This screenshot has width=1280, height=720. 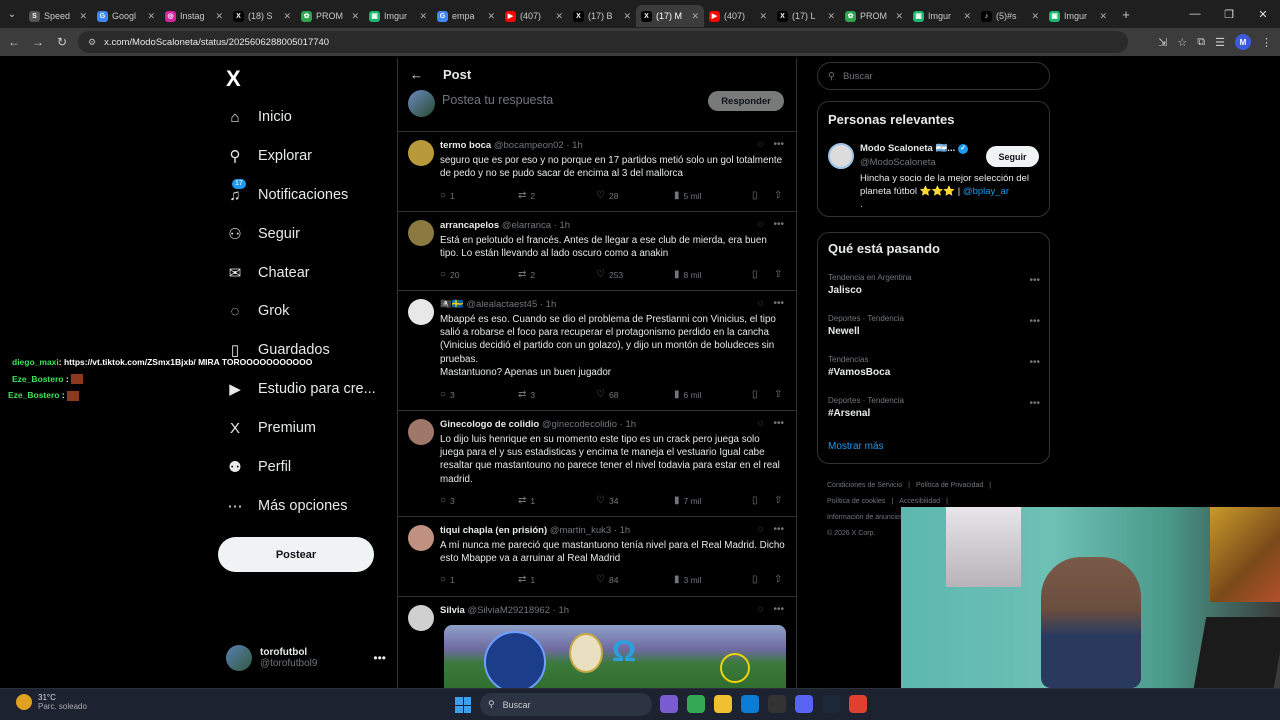 What do you see at coordinates (804, 704) in the screenshot?
I see `discord-icon` at bounding box center [804, 704].